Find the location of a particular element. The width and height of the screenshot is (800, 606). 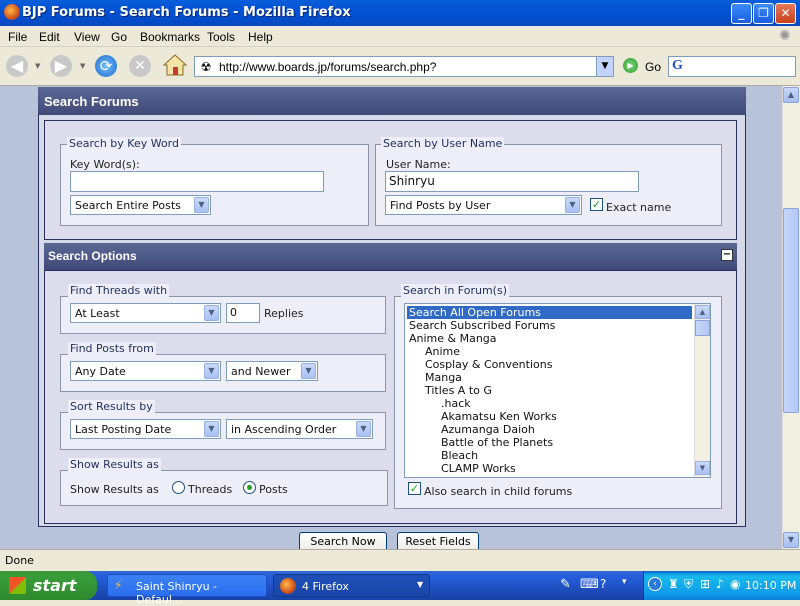

menu-tools: Tools is located at coordinates (221, 37).